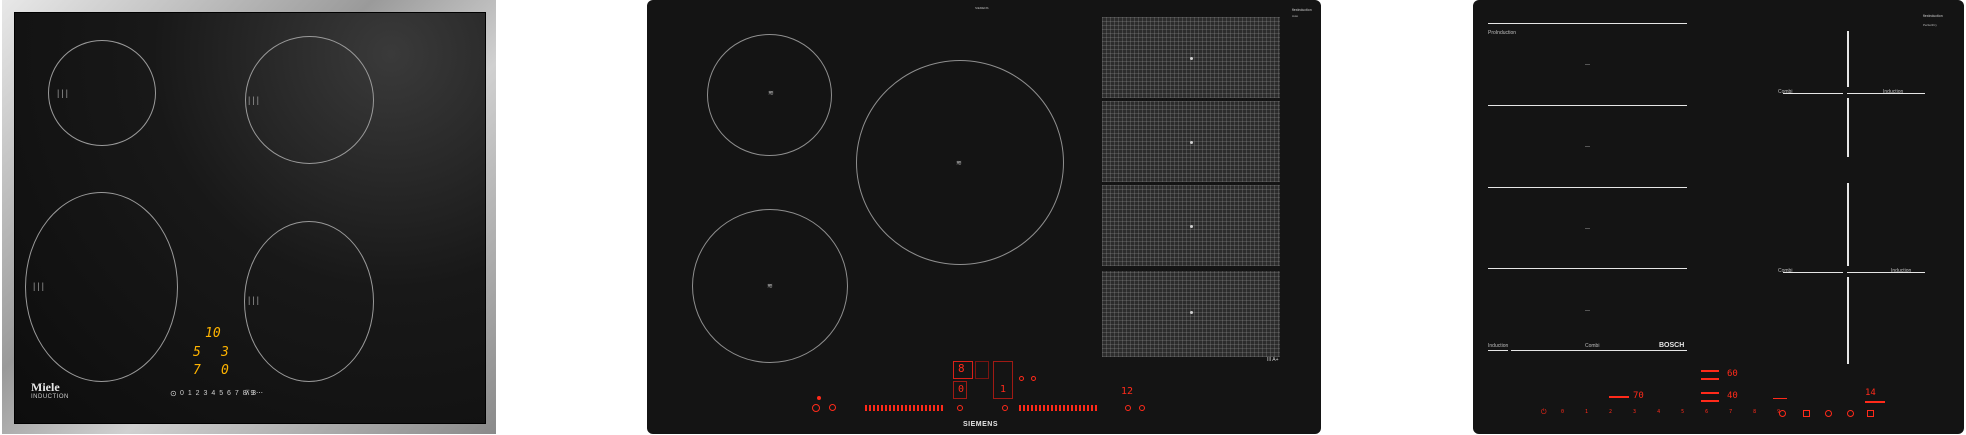  What do you see at coordinates (961, 389) in the screenshot?
I see `siemens-display-mid: 0` at bounding box center [961, 389].